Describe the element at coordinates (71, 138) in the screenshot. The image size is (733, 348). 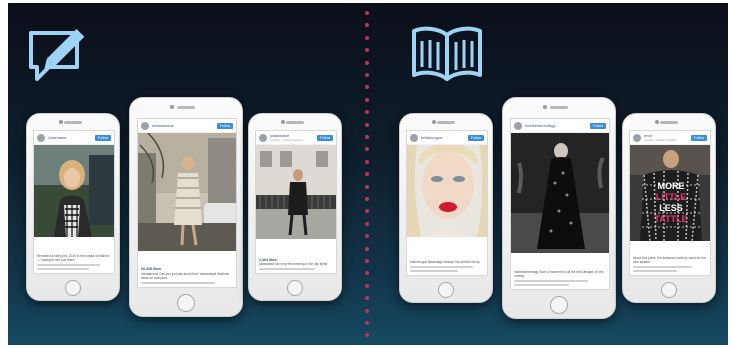
I see `username: Username` at that location.